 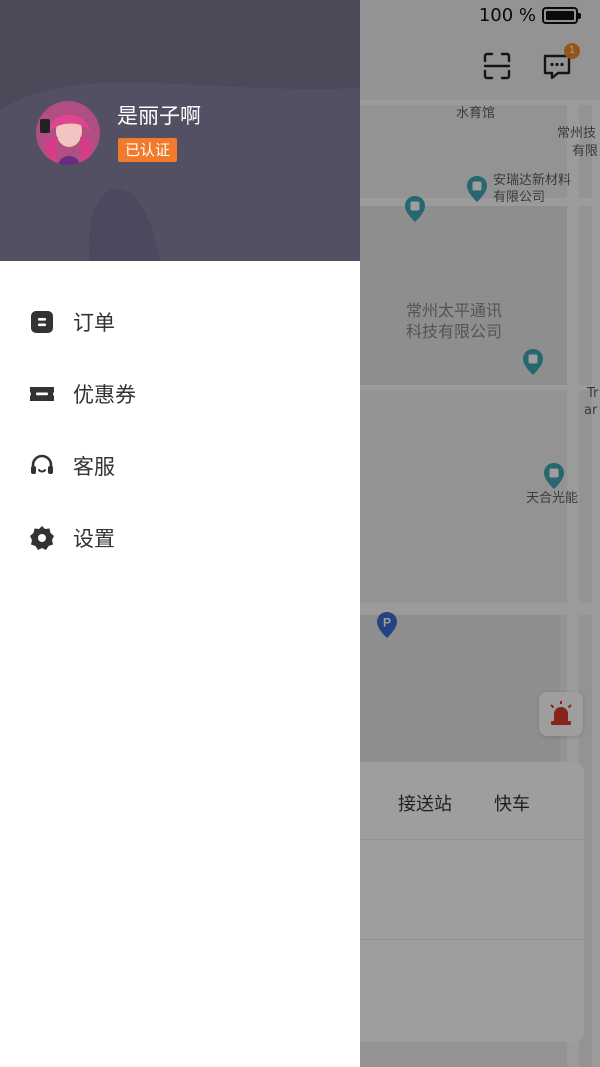 I want to click on menu-item-label: 优惠券, so click(x=104, y=395).